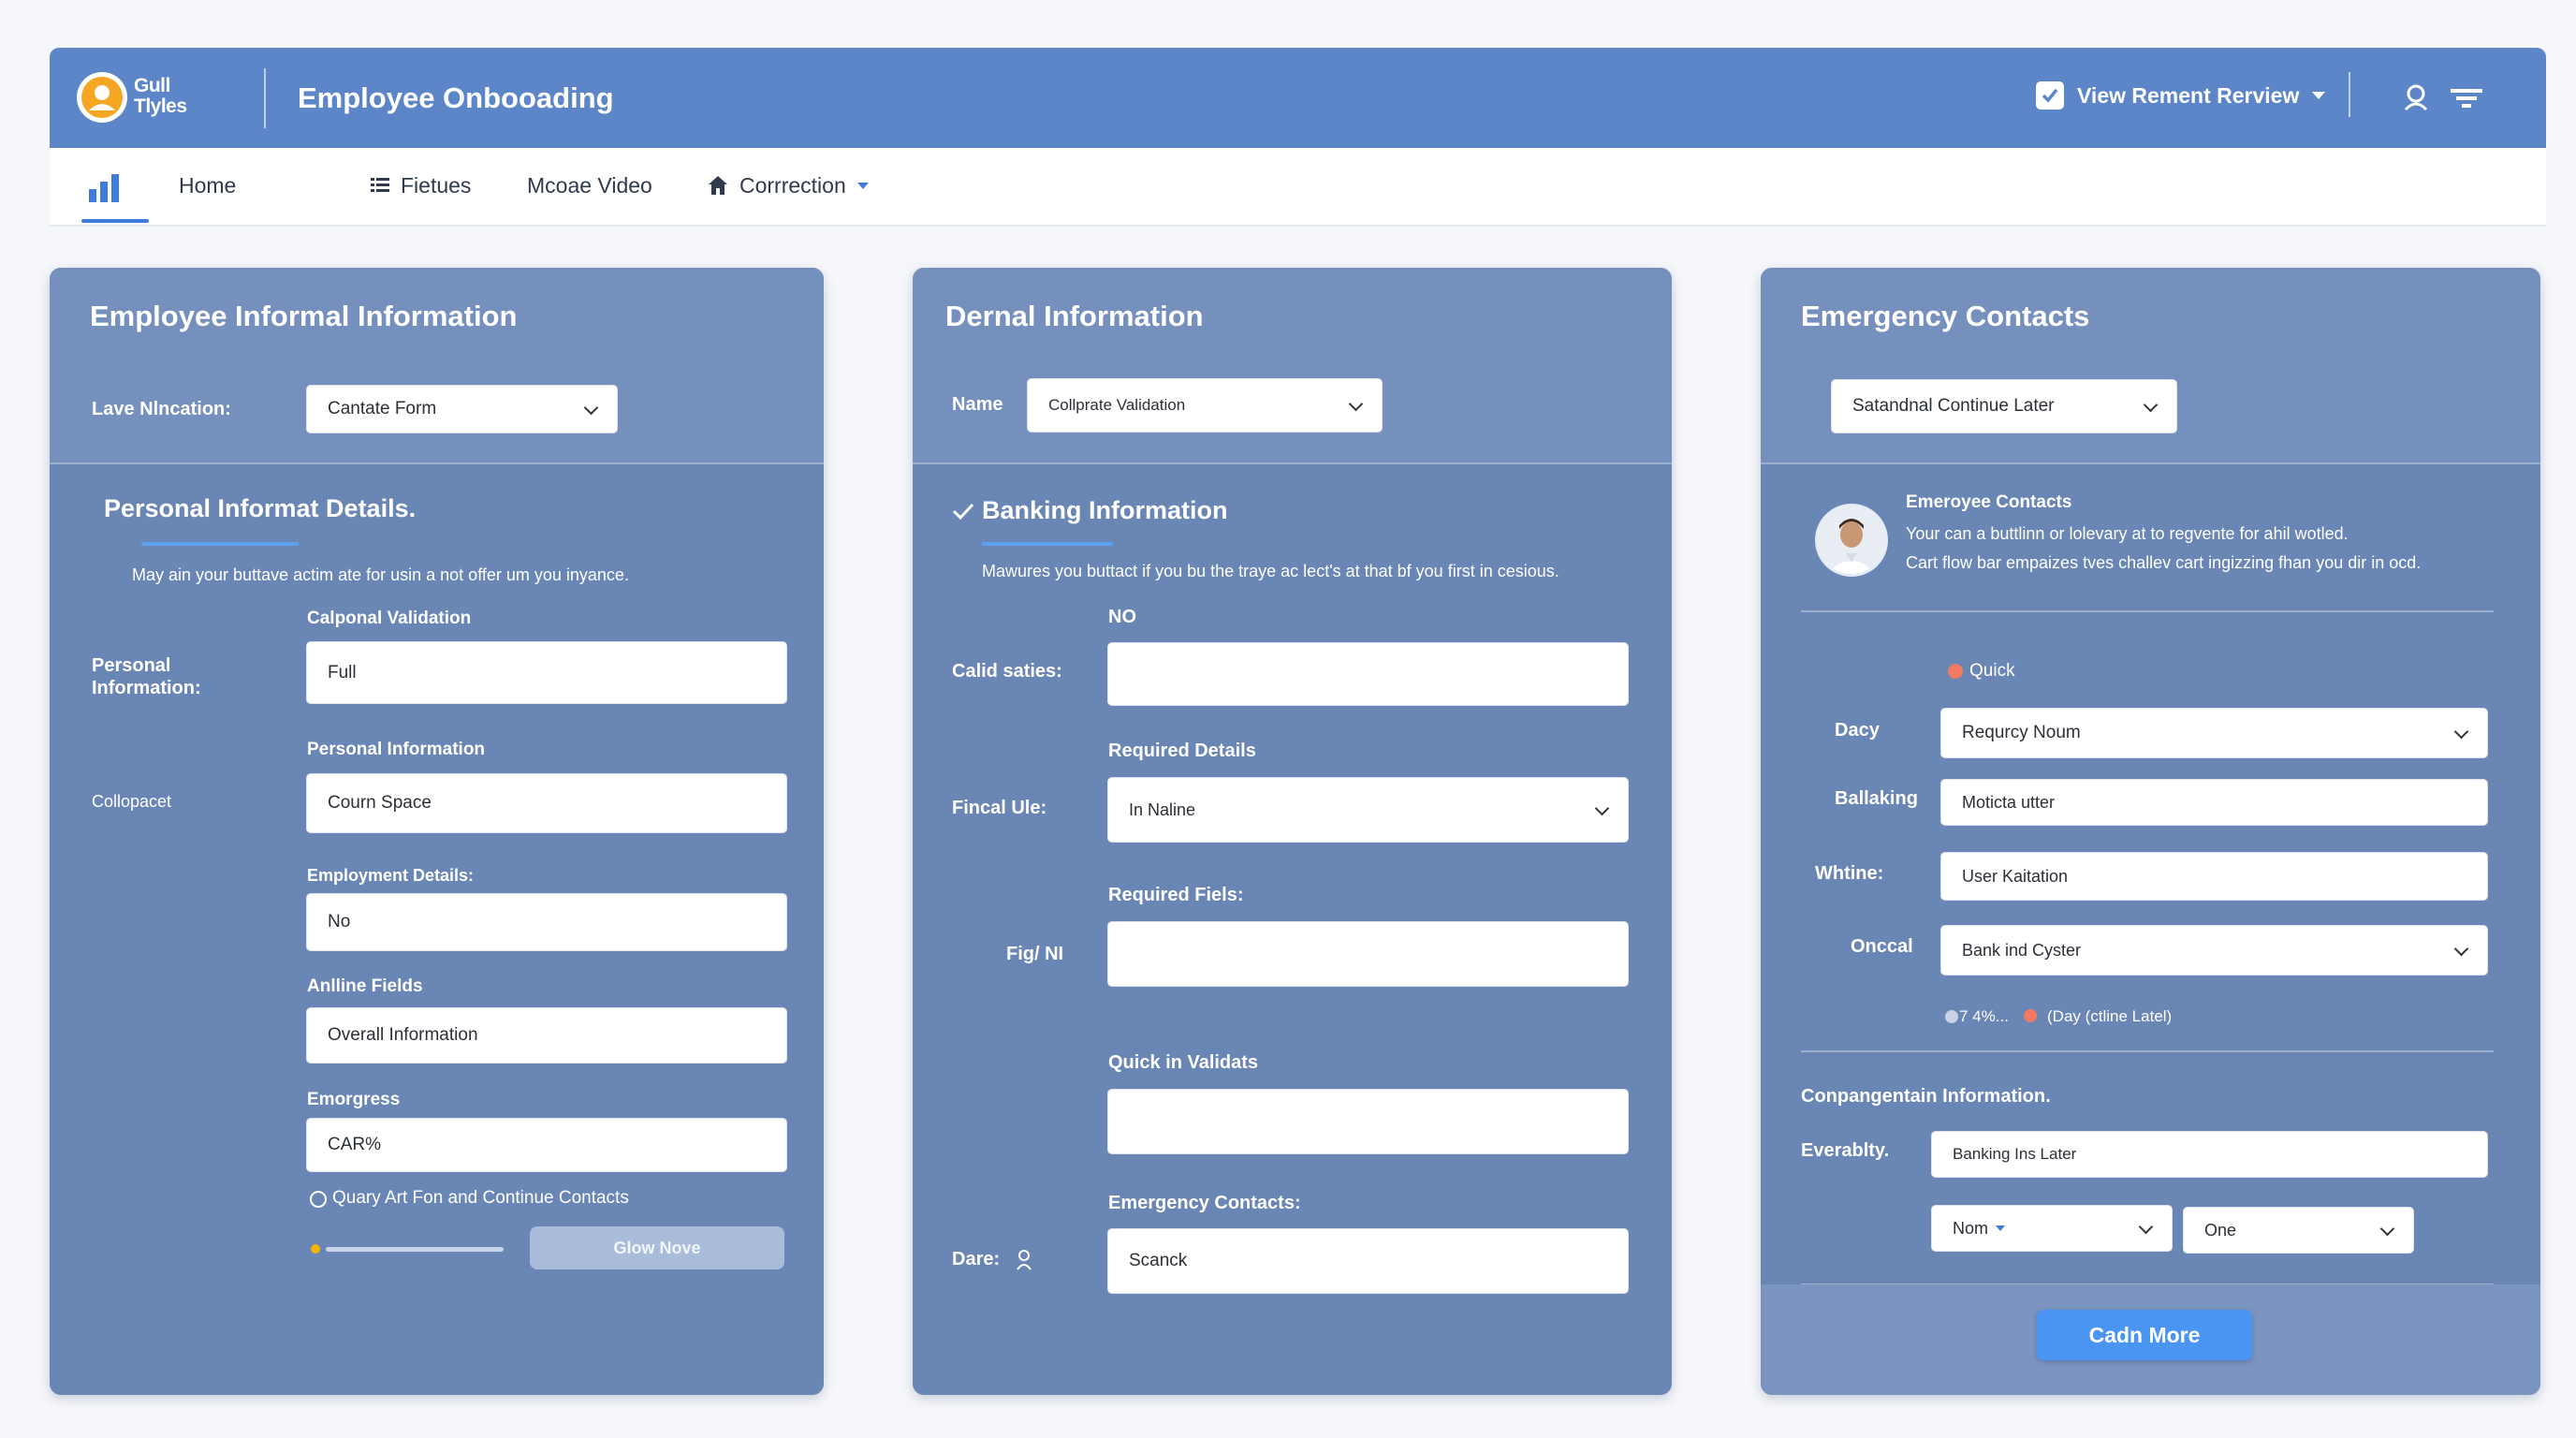 The width and height of the screenshot is (2576, 1438). Describe the element at coordinates (2214, 802) in the screenshot. I see `ballaking-field: Moticta utter` at that location.